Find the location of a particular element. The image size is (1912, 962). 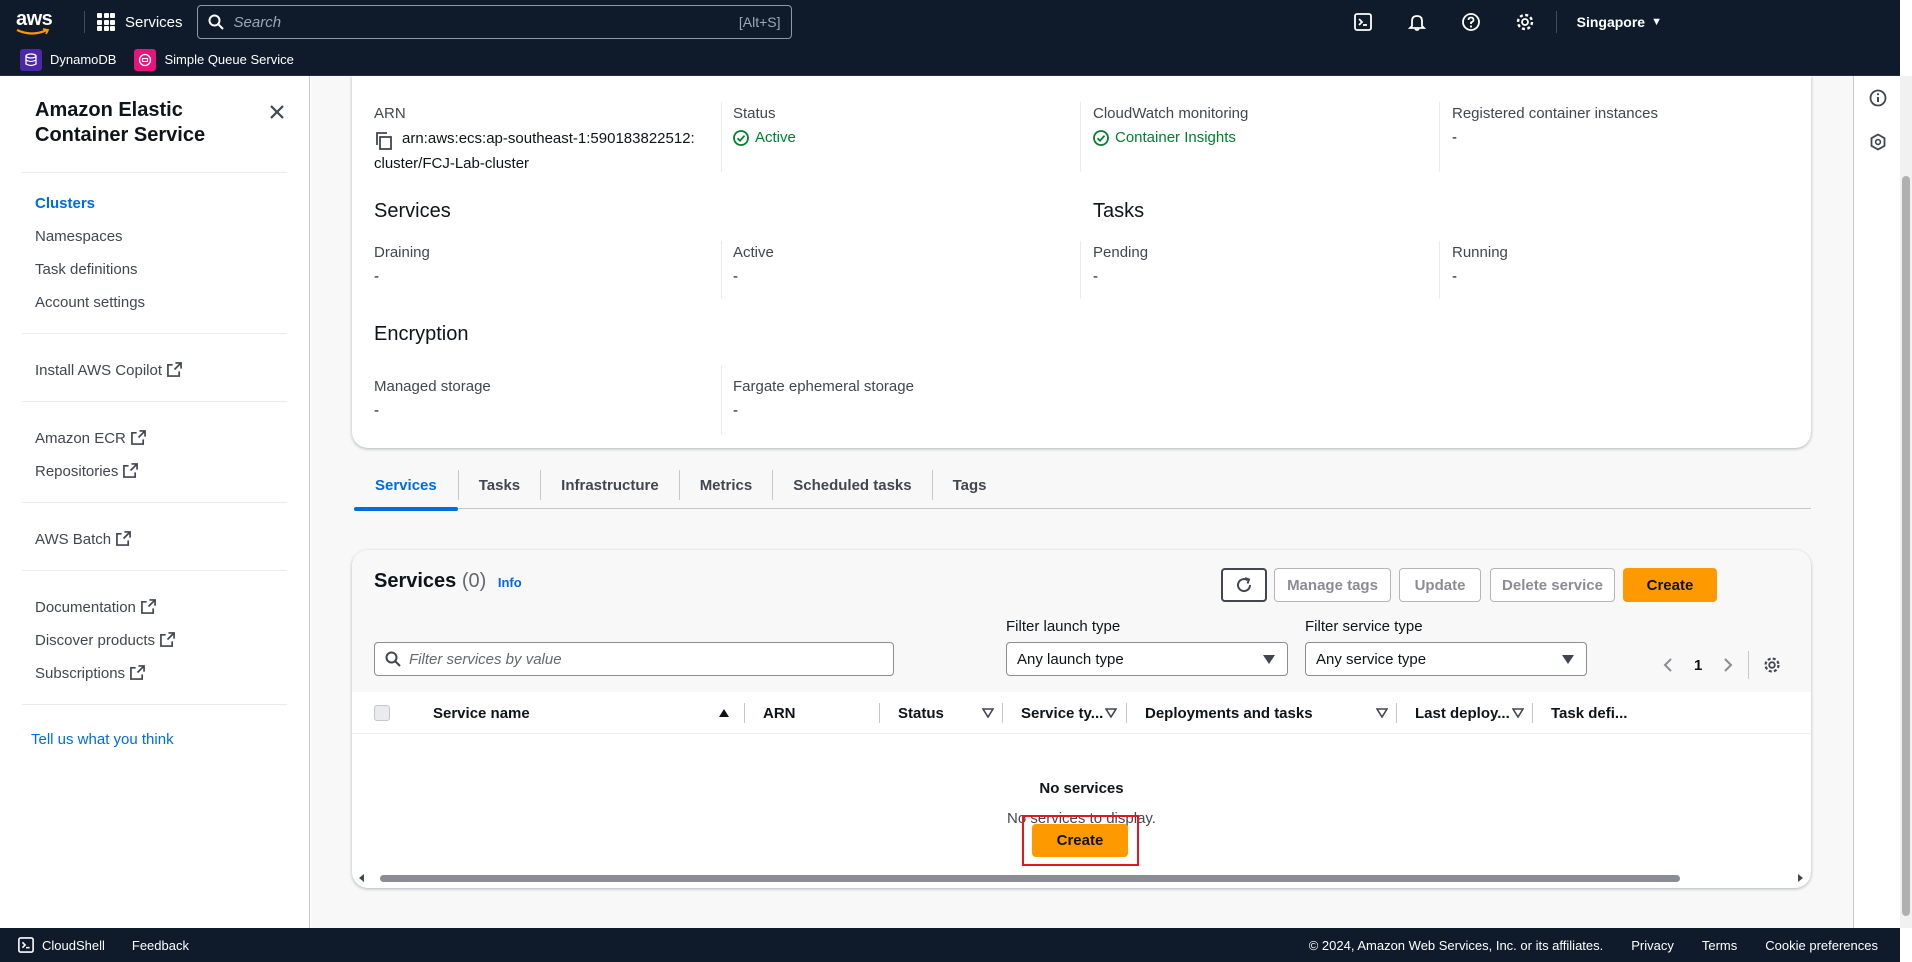

sidebar-link-install-copilot: Install AWS Copilot is located at coordinates (154, 370).